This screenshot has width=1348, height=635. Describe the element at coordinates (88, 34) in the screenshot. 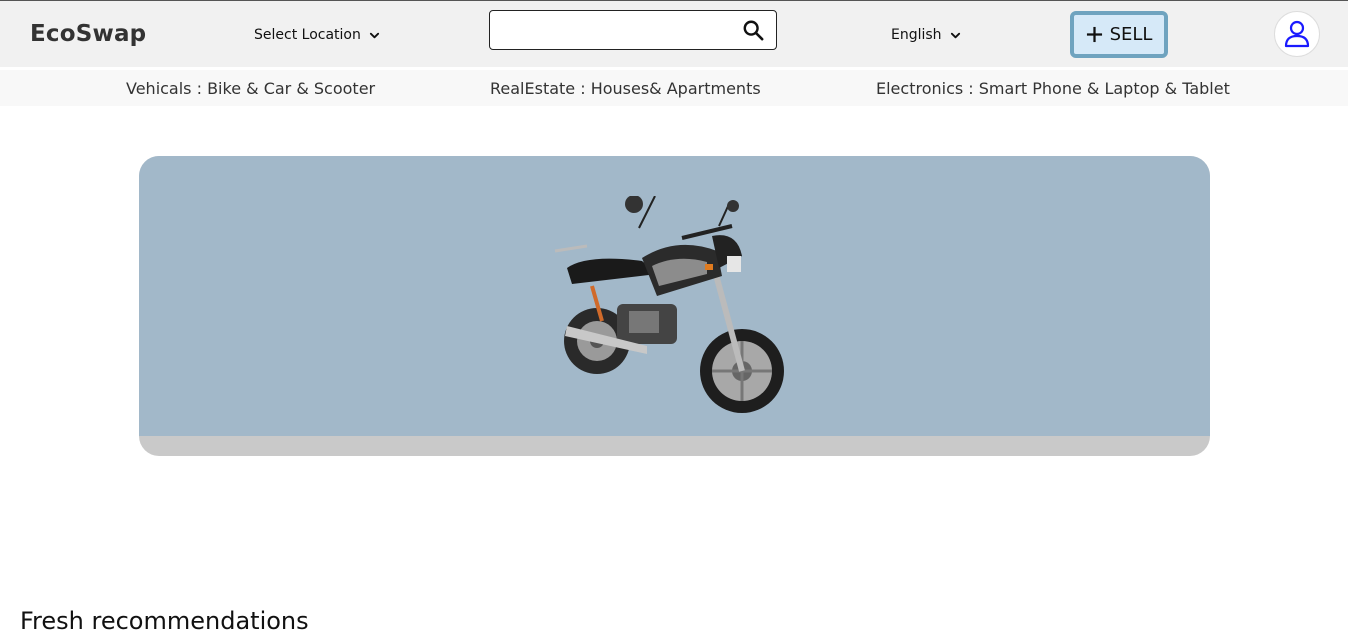

I see `site-logo: EcoSwap` at that location.